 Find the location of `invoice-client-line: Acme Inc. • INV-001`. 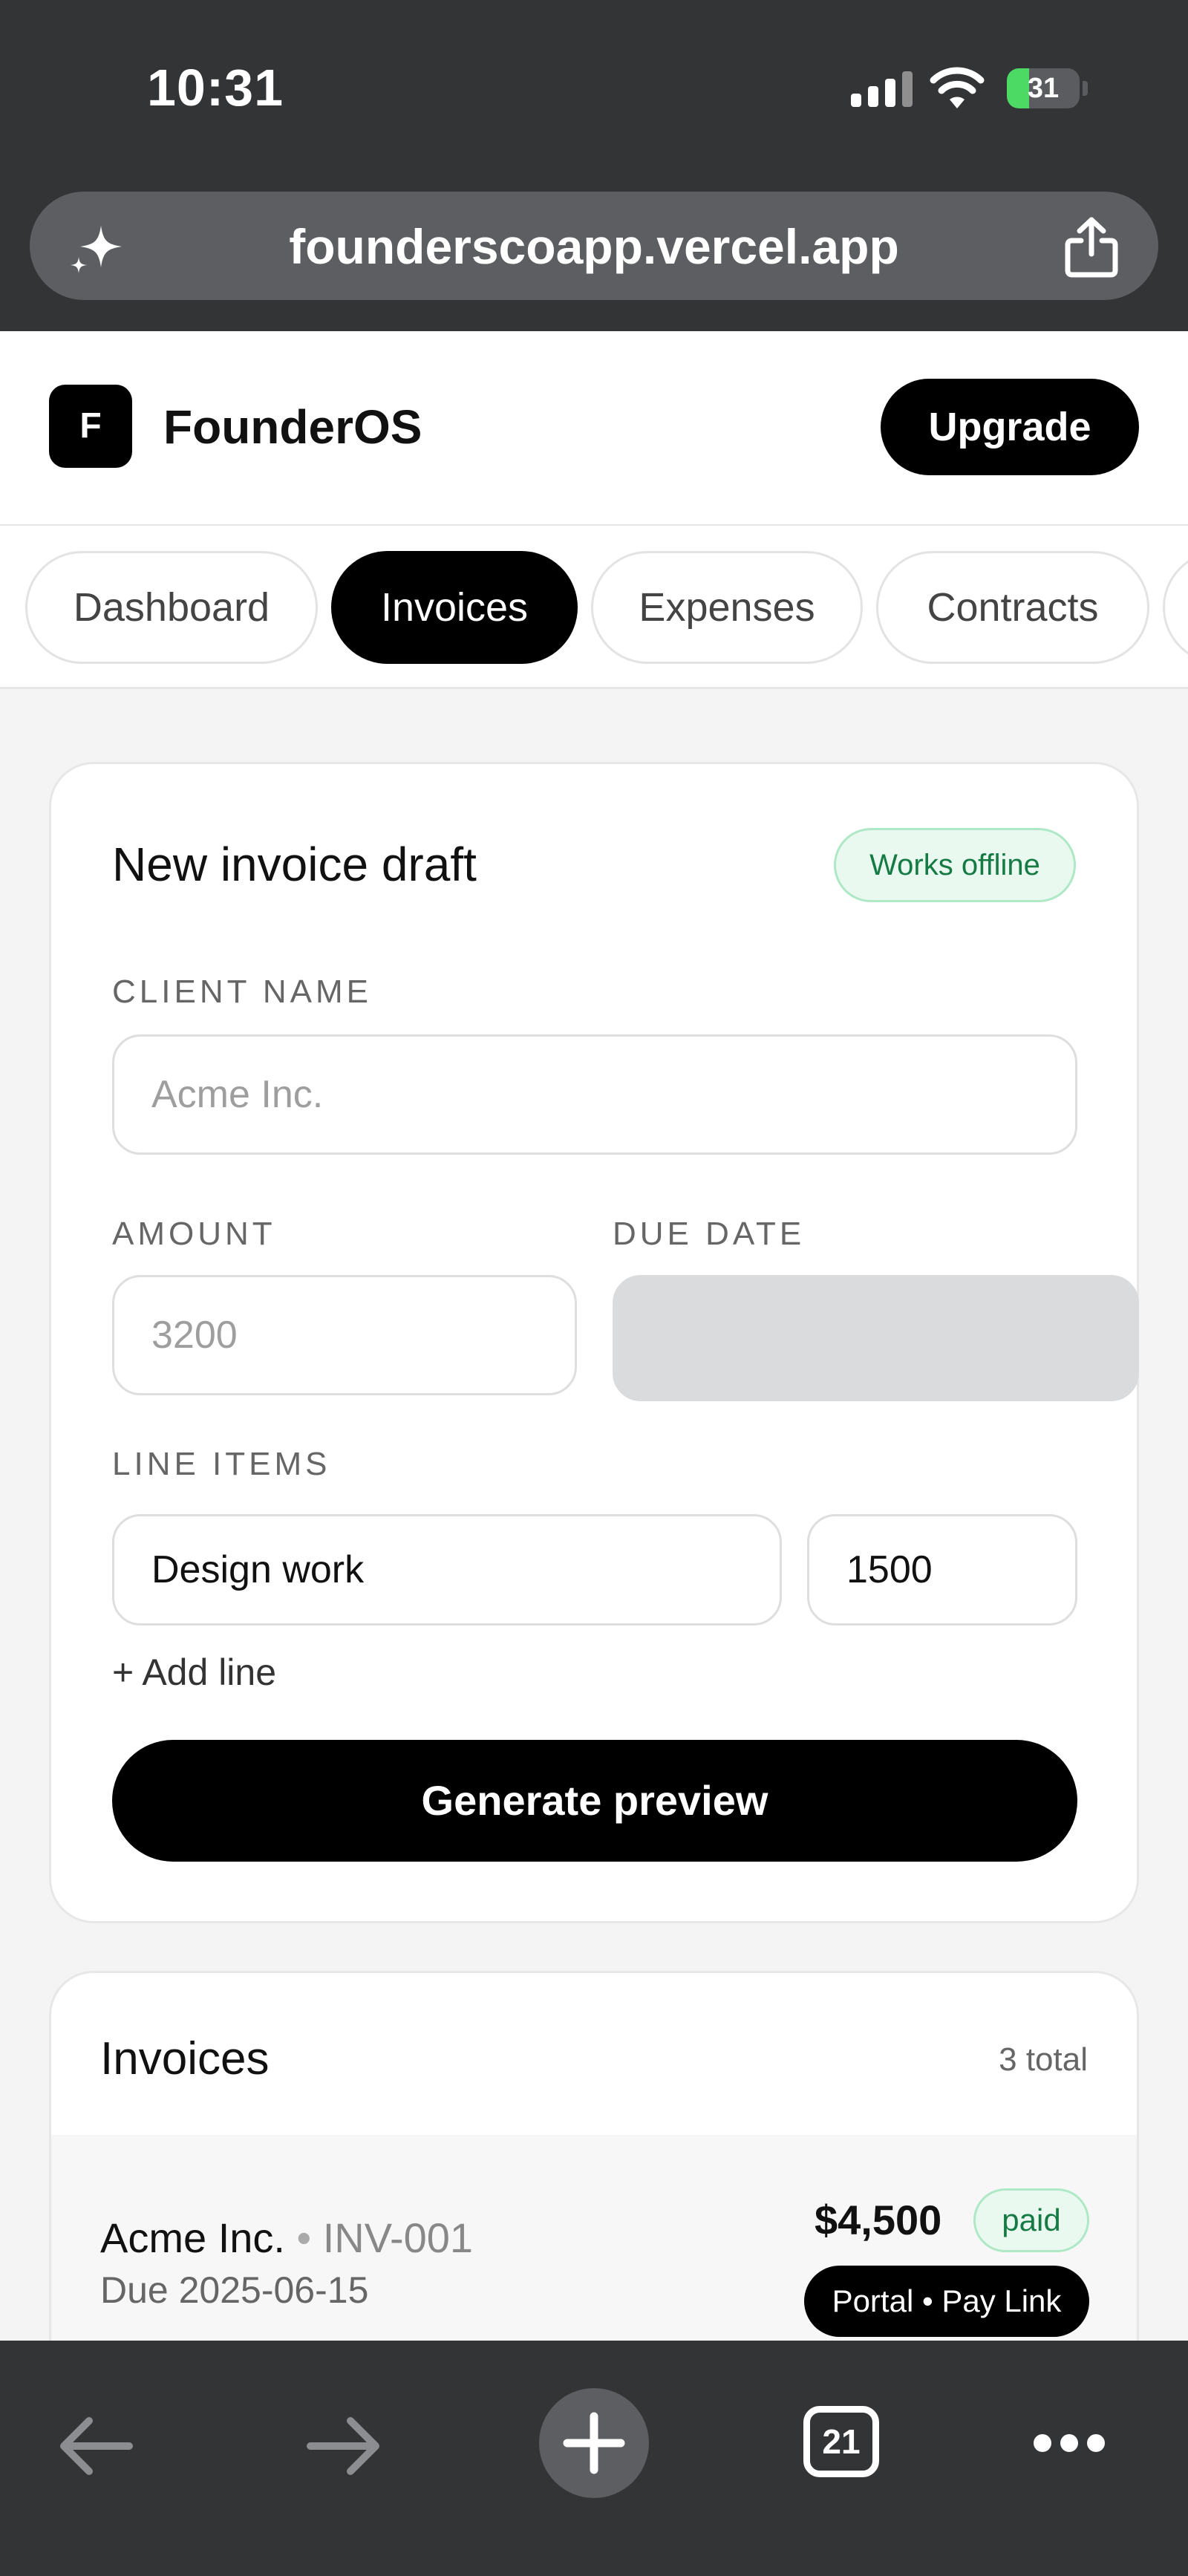

invoice-client-line: Acme Inc. • INV-001 is located at coordinates (287, 2238).